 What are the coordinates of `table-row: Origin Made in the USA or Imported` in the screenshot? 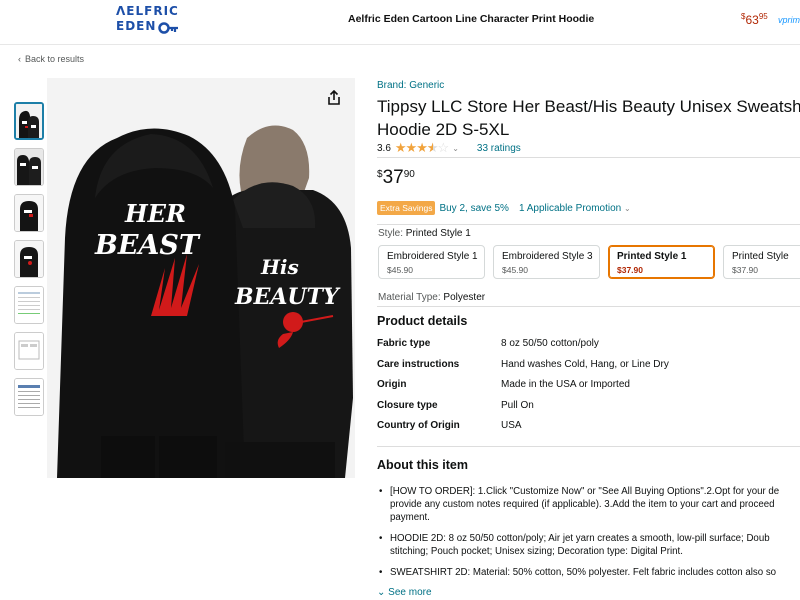 It's located at (523, 389).